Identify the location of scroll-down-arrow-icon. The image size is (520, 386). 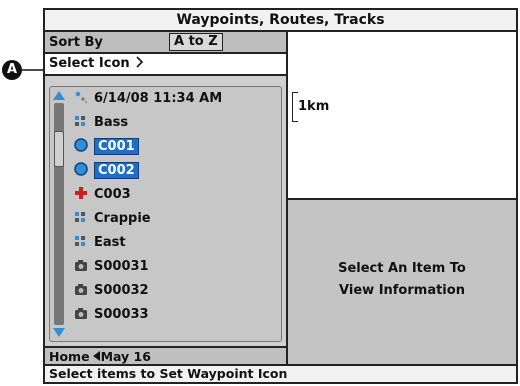
(59, 332).